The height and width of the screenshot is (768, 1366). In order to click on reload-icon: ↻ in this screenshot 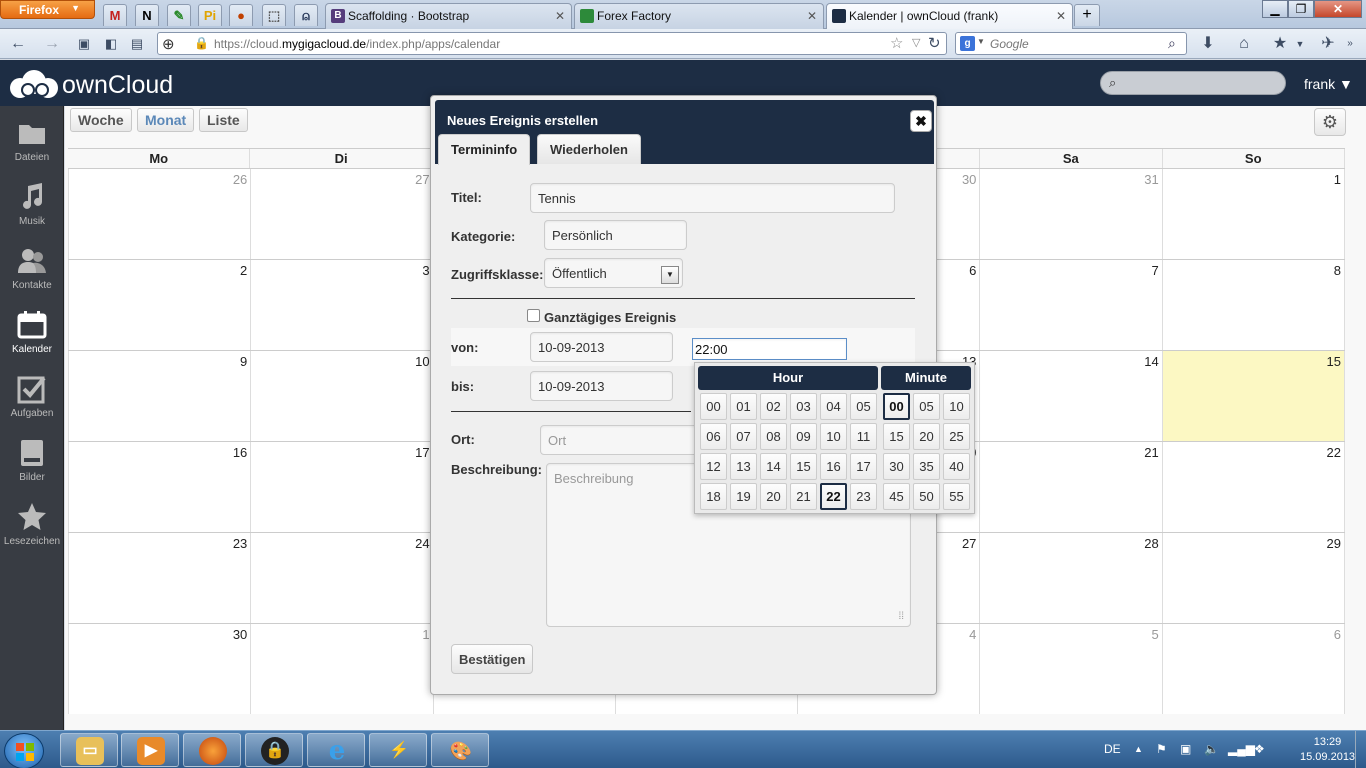, I will do `click(934, 43)`.